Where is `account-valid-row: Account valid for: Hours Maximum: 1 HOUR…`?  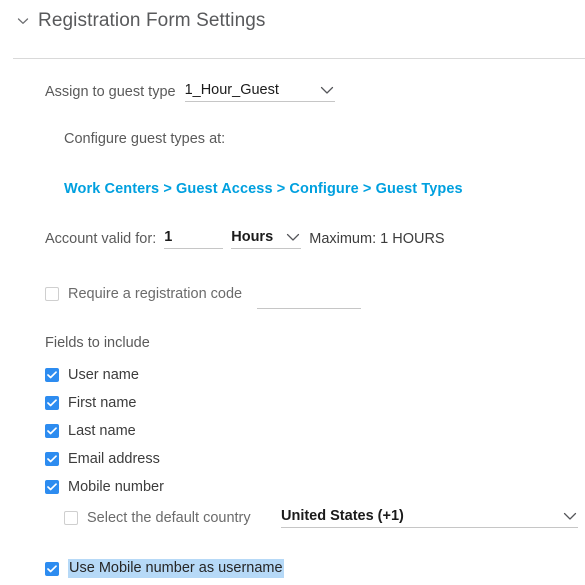
account-valid-row: Account valid for: Hours Maximum: 1 HOUR… is located at coordinates (245, 239).